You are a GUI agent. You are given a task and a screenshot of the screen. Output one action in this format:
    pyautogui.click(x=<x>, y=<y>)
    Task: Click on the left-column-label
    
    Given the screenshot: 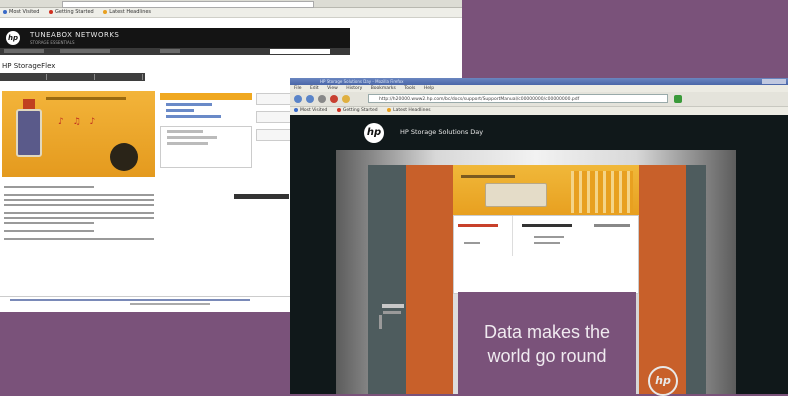 What is the action you would take?
    pyautogui.click(x=393, y=306)
    